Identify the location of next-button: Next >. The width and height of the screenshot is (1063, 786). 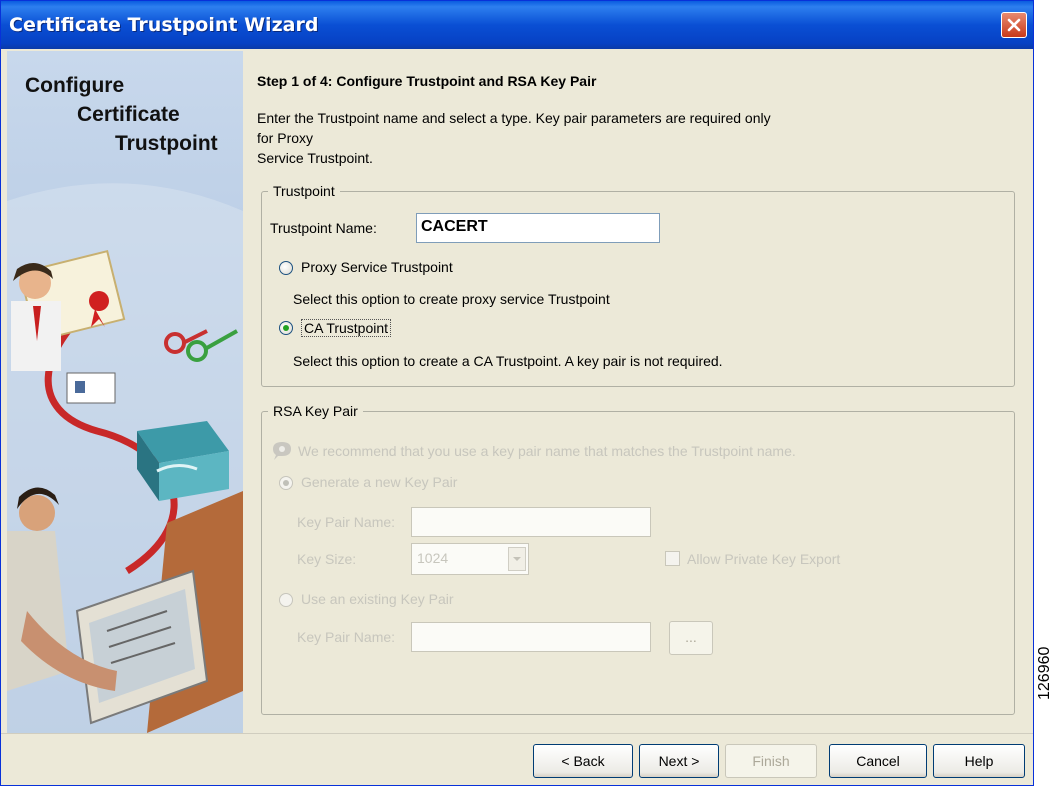
(679, 761).